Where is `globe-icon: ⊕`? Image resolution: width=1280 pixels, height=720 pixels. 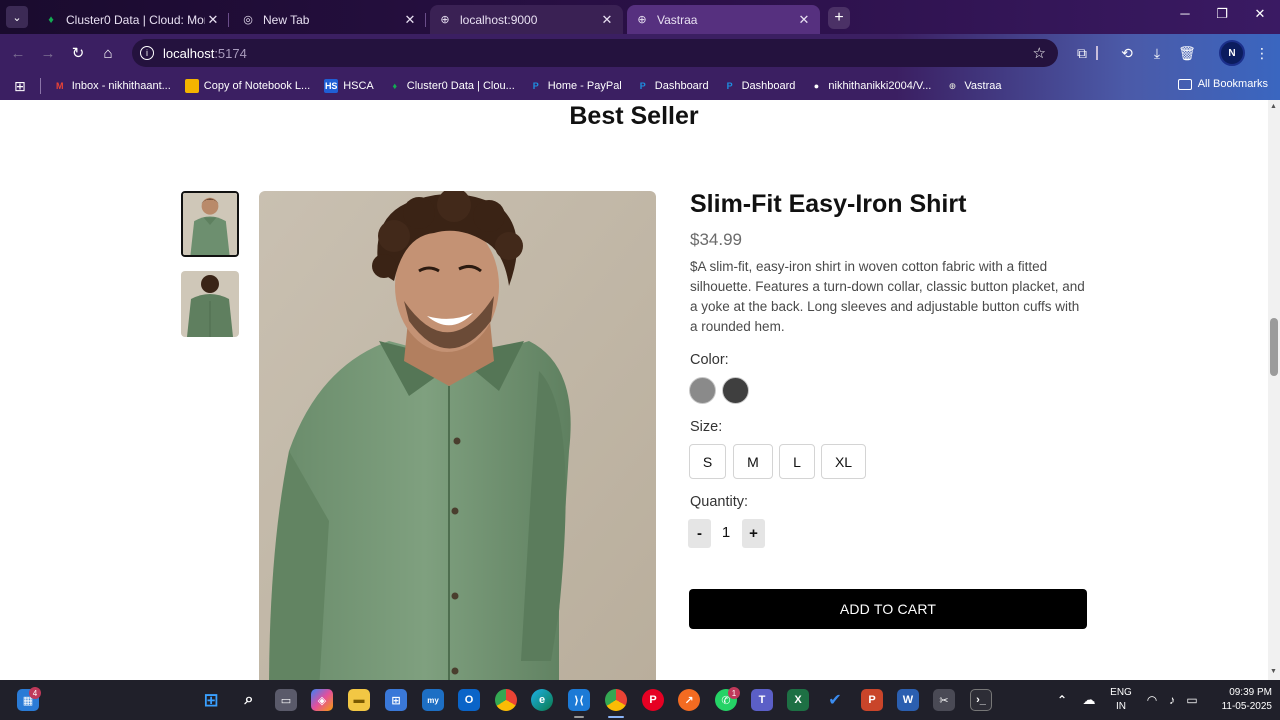 globe-icon: ⊕ is located at coordinates (952, 85).